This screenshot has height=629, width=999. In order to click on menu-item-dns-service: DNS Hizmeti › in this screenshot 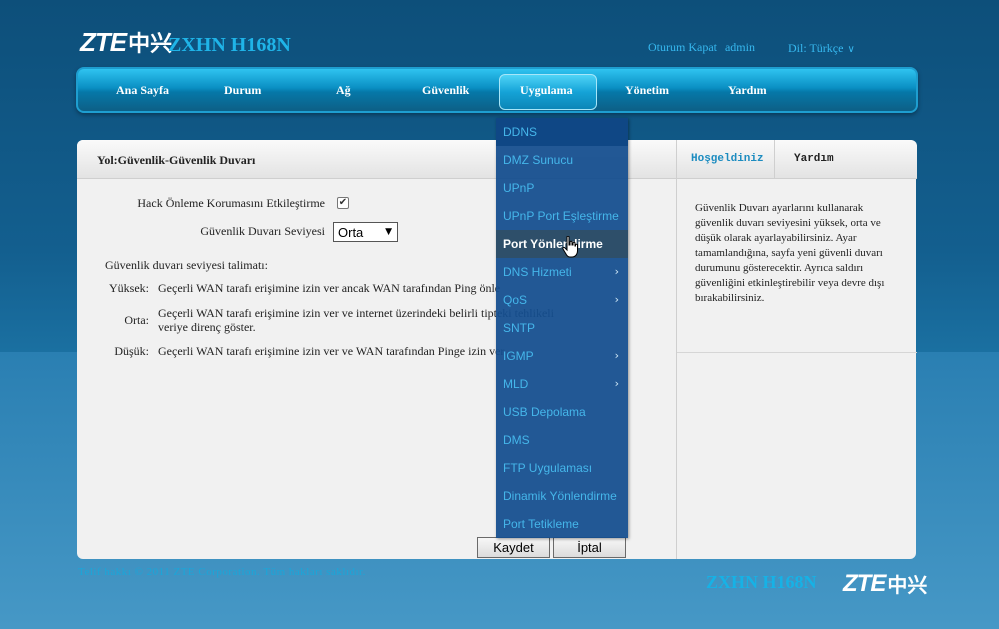, I will do `click(562, 272)`.